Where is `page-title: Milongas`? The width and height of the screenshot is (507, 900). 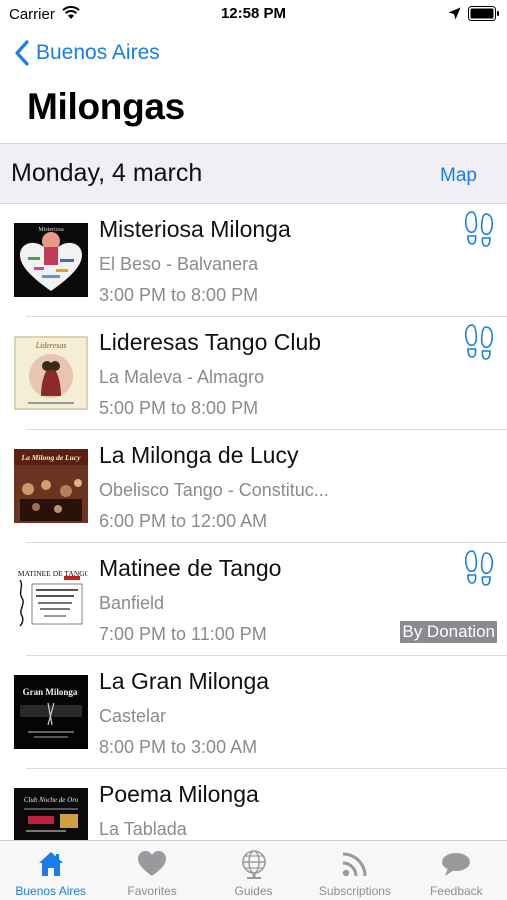 page-title: Milongas is located at coordinates (106, 106).